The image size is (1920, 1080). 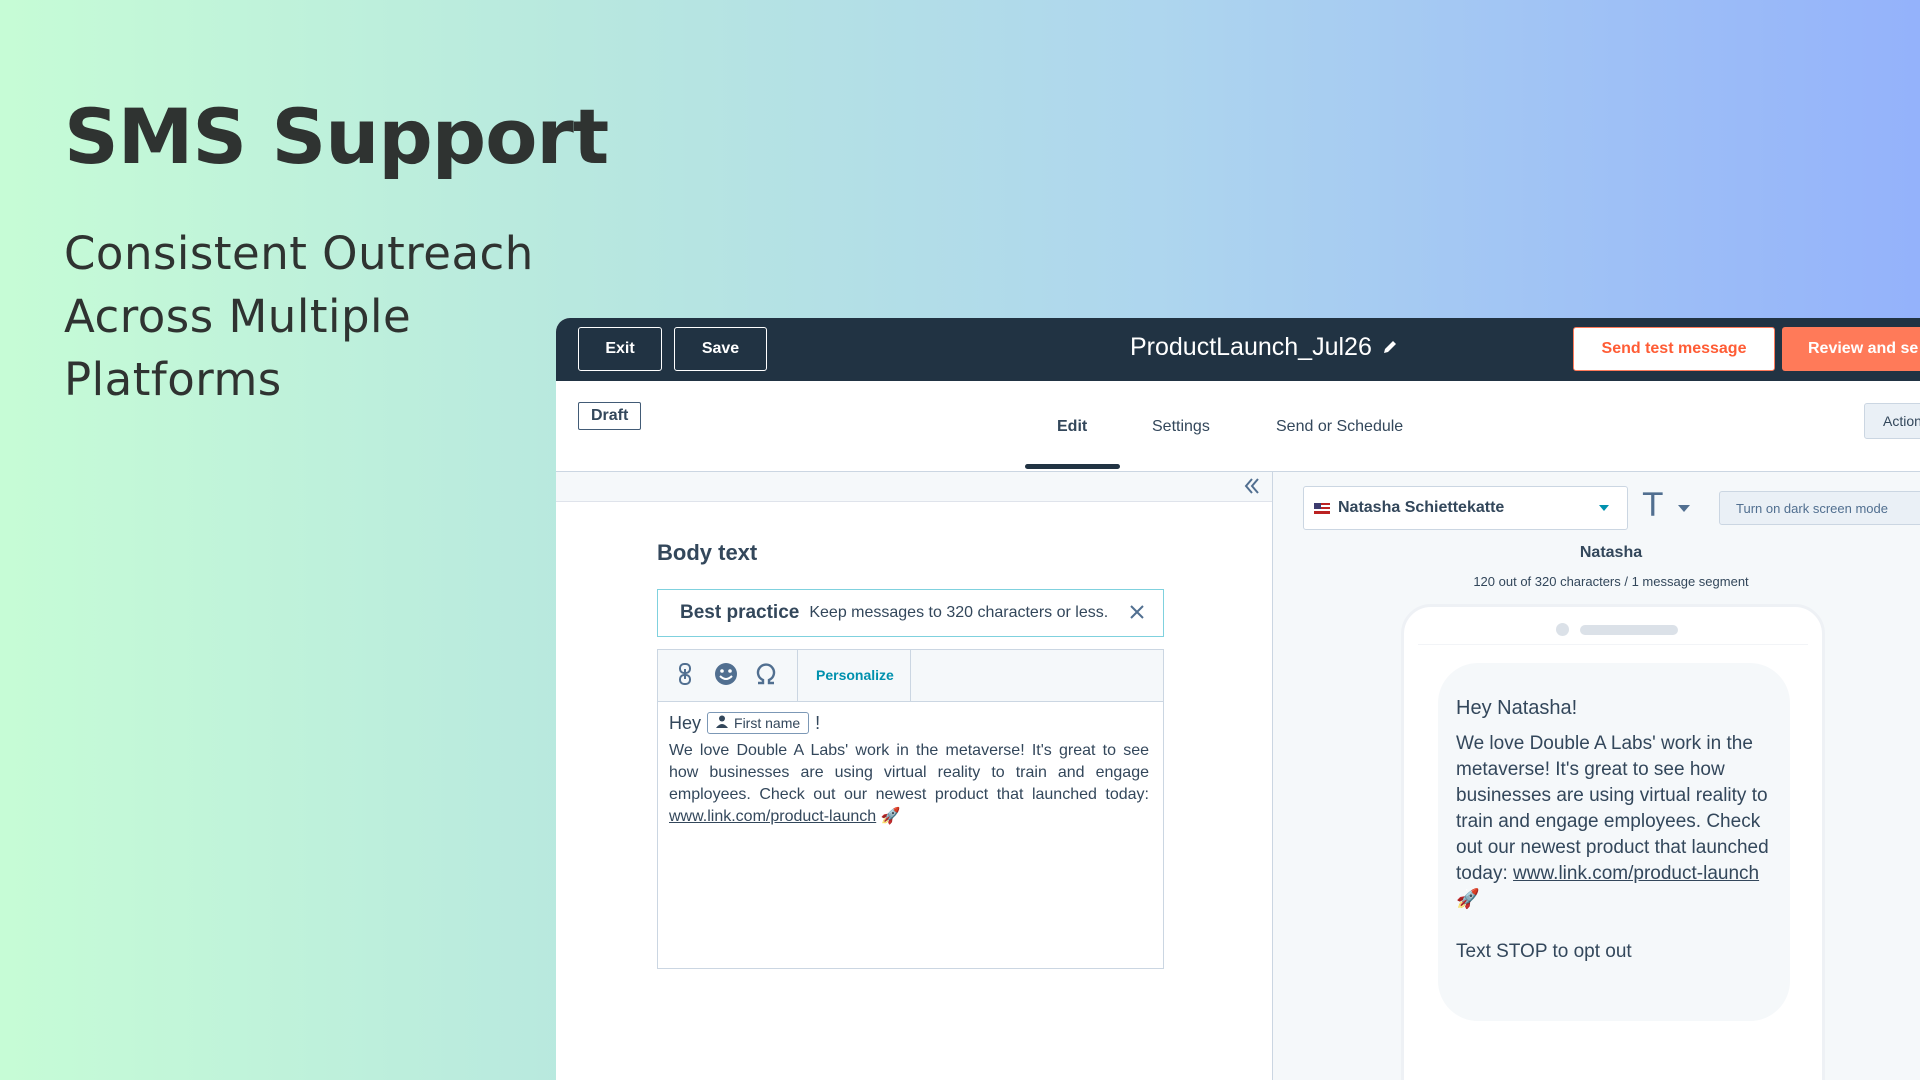 What do you see at coordinates (620, 349) in the screenshot?
I see `exit-button: Exit` at bounding box center [620, 349].